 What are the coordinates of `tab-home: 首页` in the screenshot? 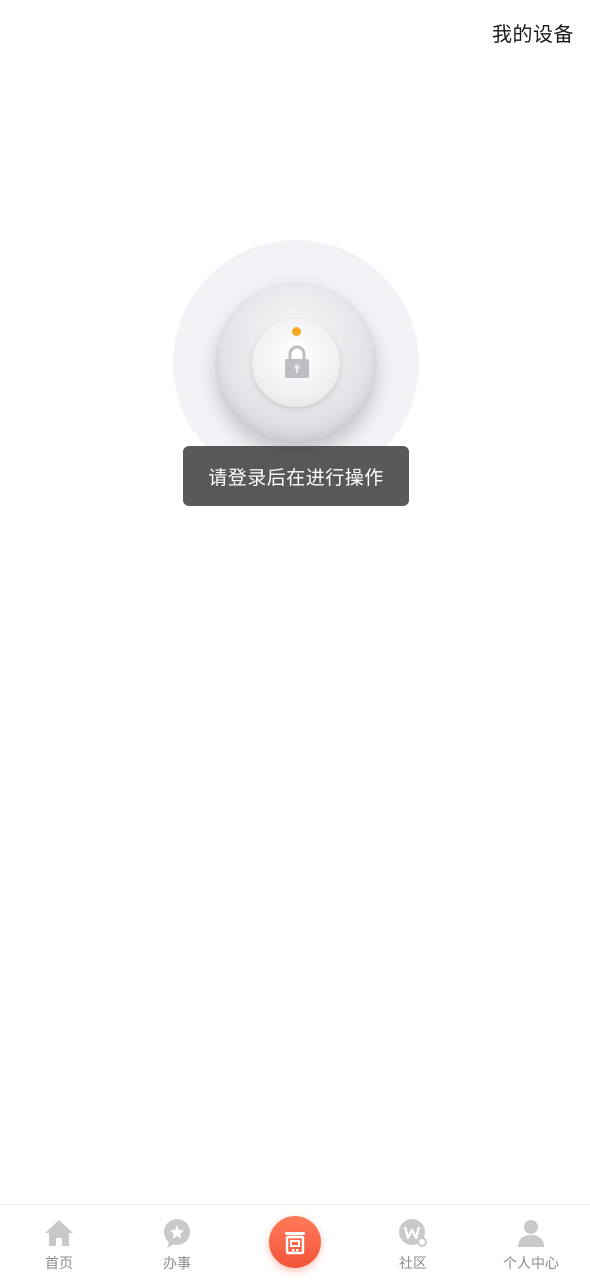 It's located at (59, 1242).